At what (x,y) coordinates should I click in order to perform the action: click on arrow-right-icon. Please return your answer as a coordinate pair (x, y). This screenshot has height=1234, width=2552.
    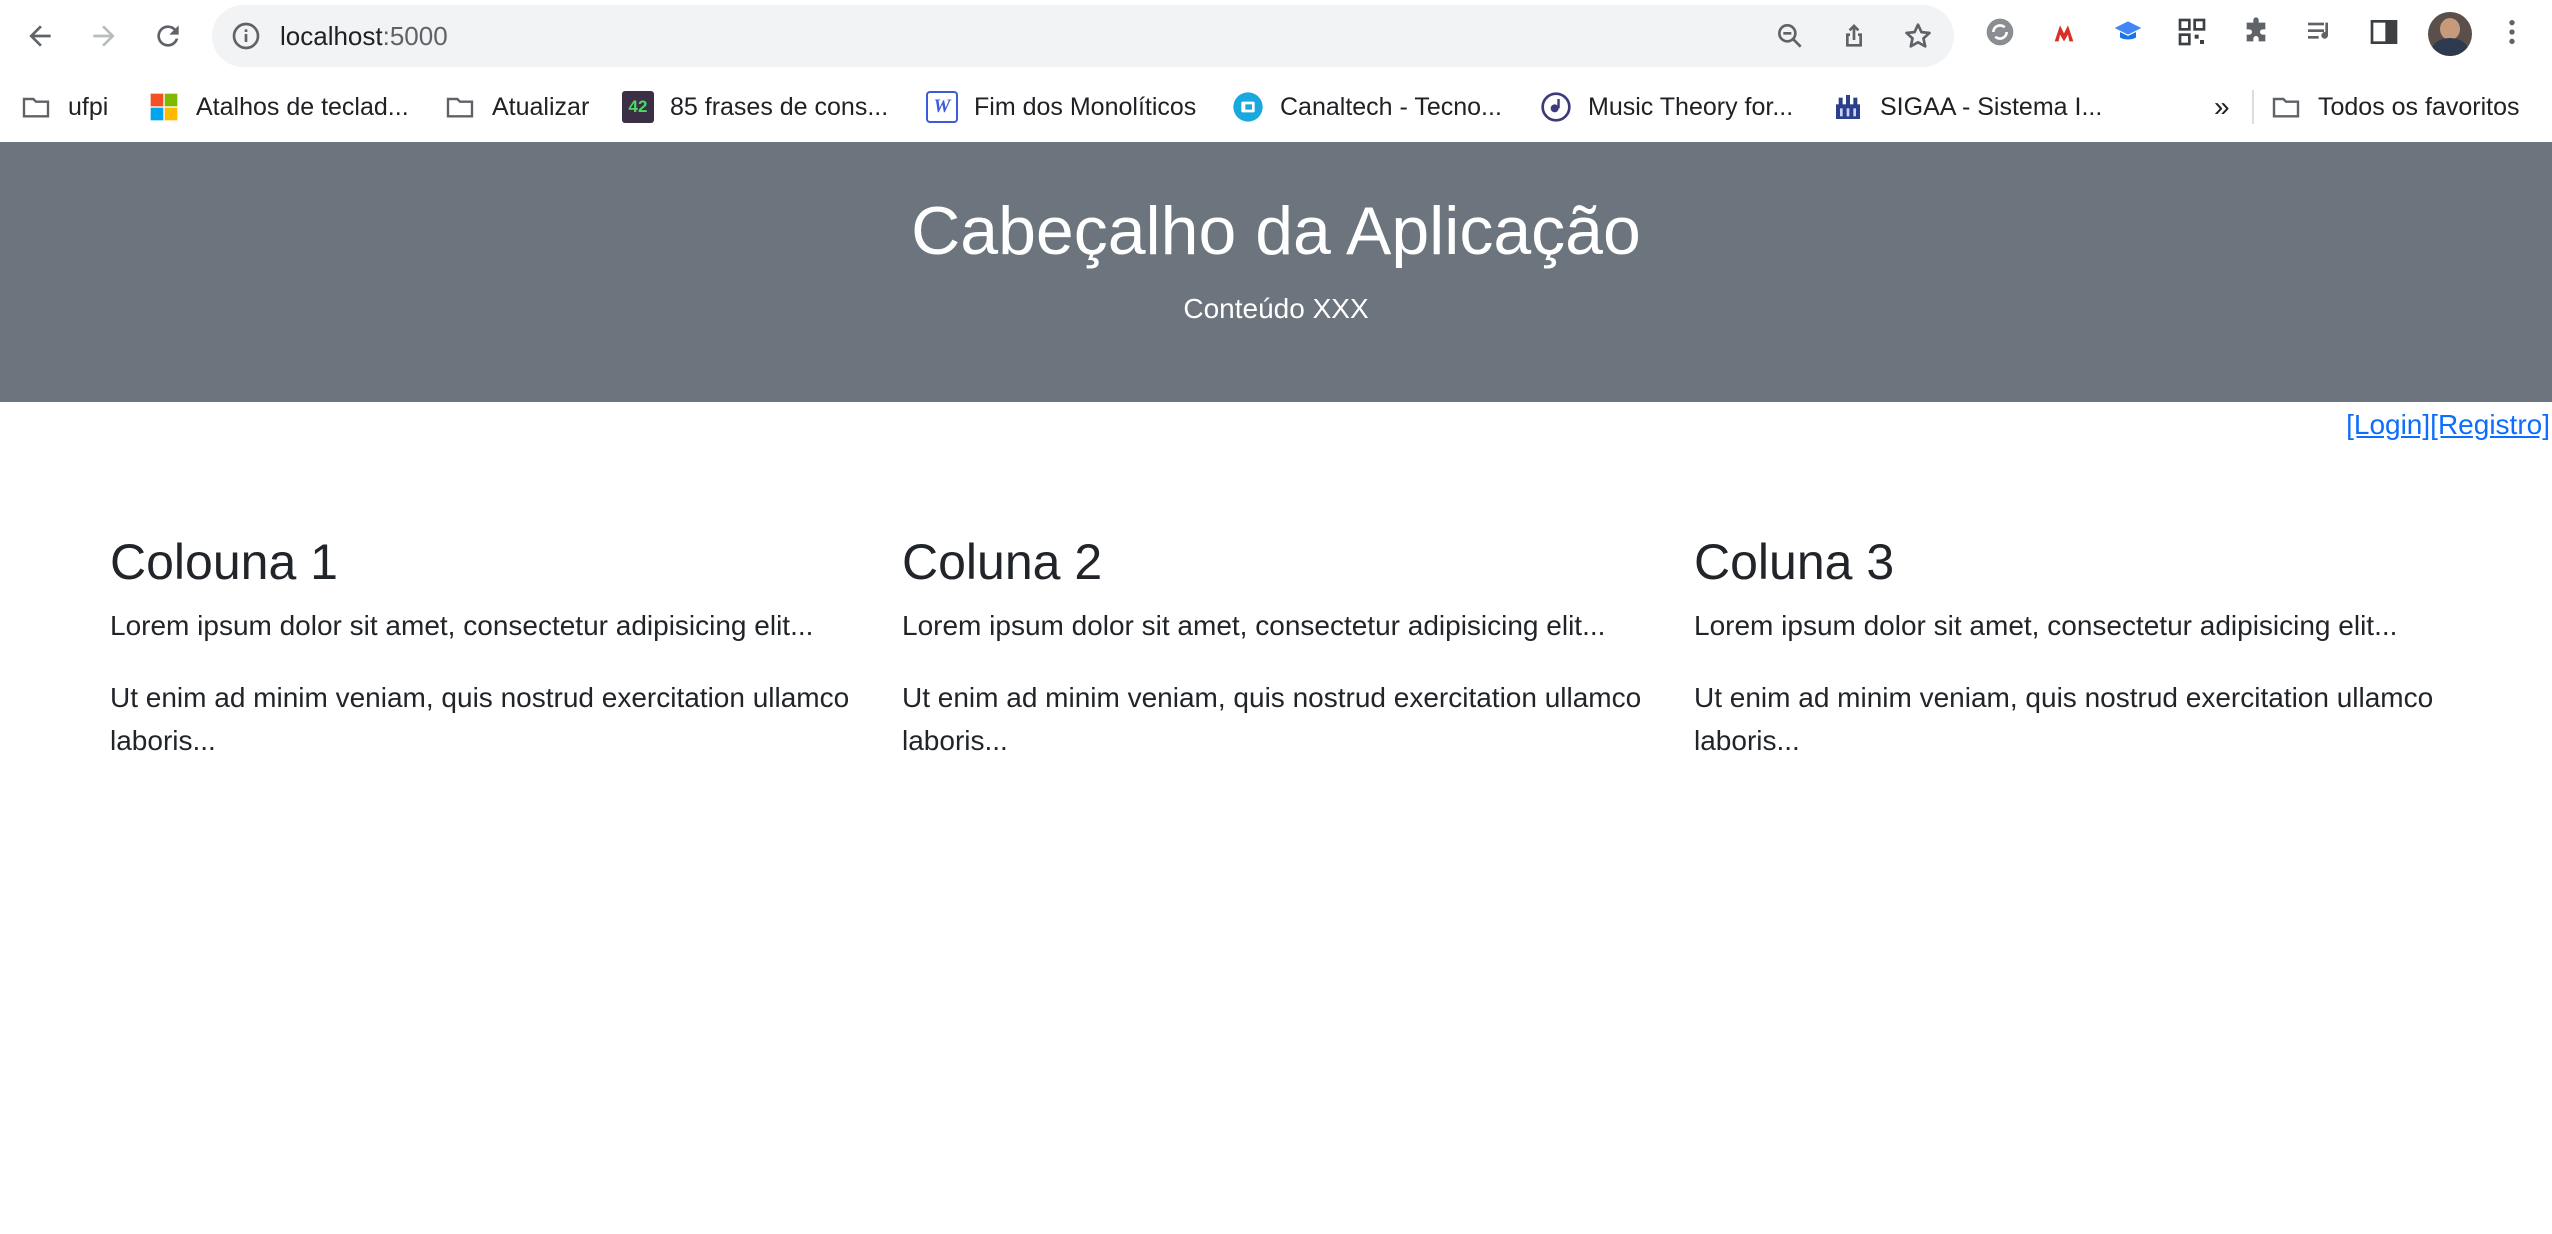
    Looking at the image, I should click on (104, 36).